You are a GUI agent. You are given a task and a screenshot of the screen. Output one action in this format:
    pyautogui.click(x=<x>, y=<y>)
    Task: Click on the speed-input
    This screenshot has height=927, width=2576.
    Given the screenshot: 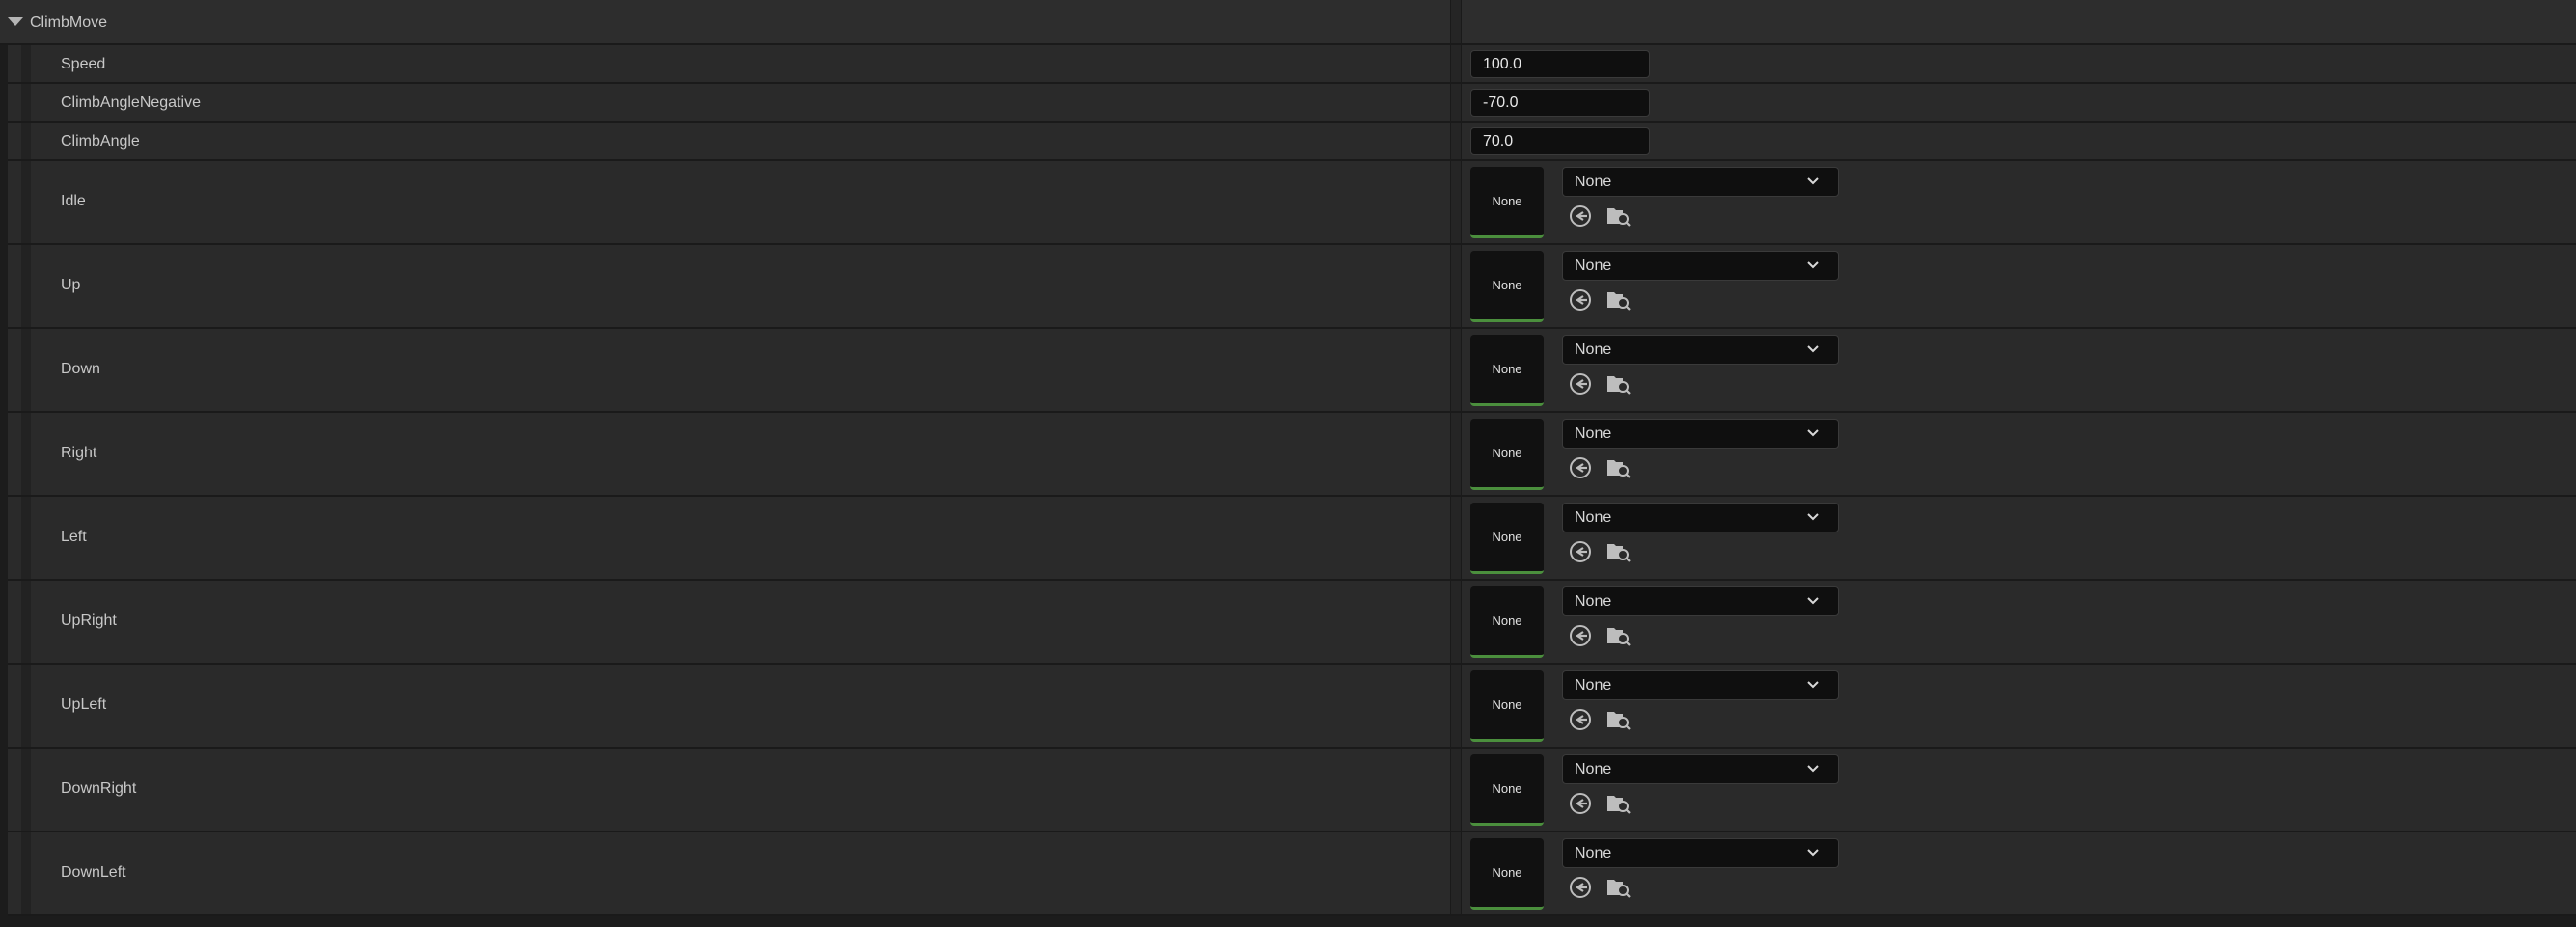 What is the action you would take?
    pyautogui.click(x=1560, y=64)
    